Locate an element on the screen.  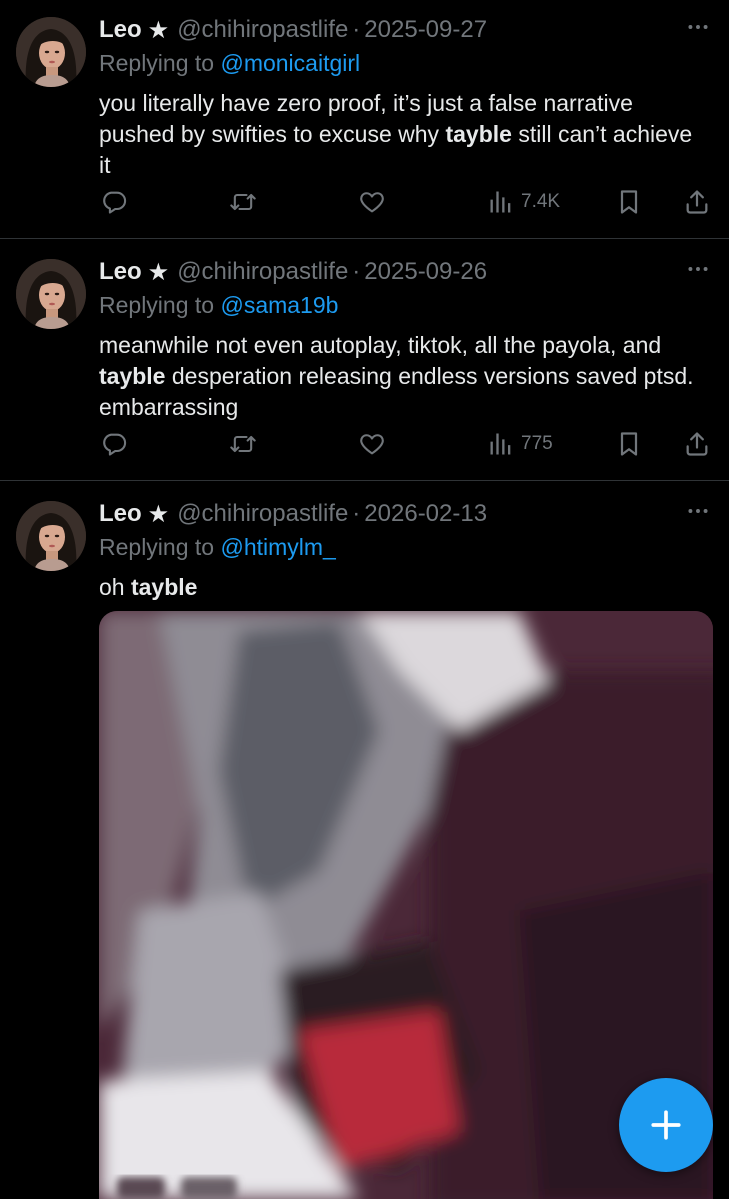
tweet-header: Leo ★ @chihiropastlife · 2025-09-26 is located at coordinates (293, 272).